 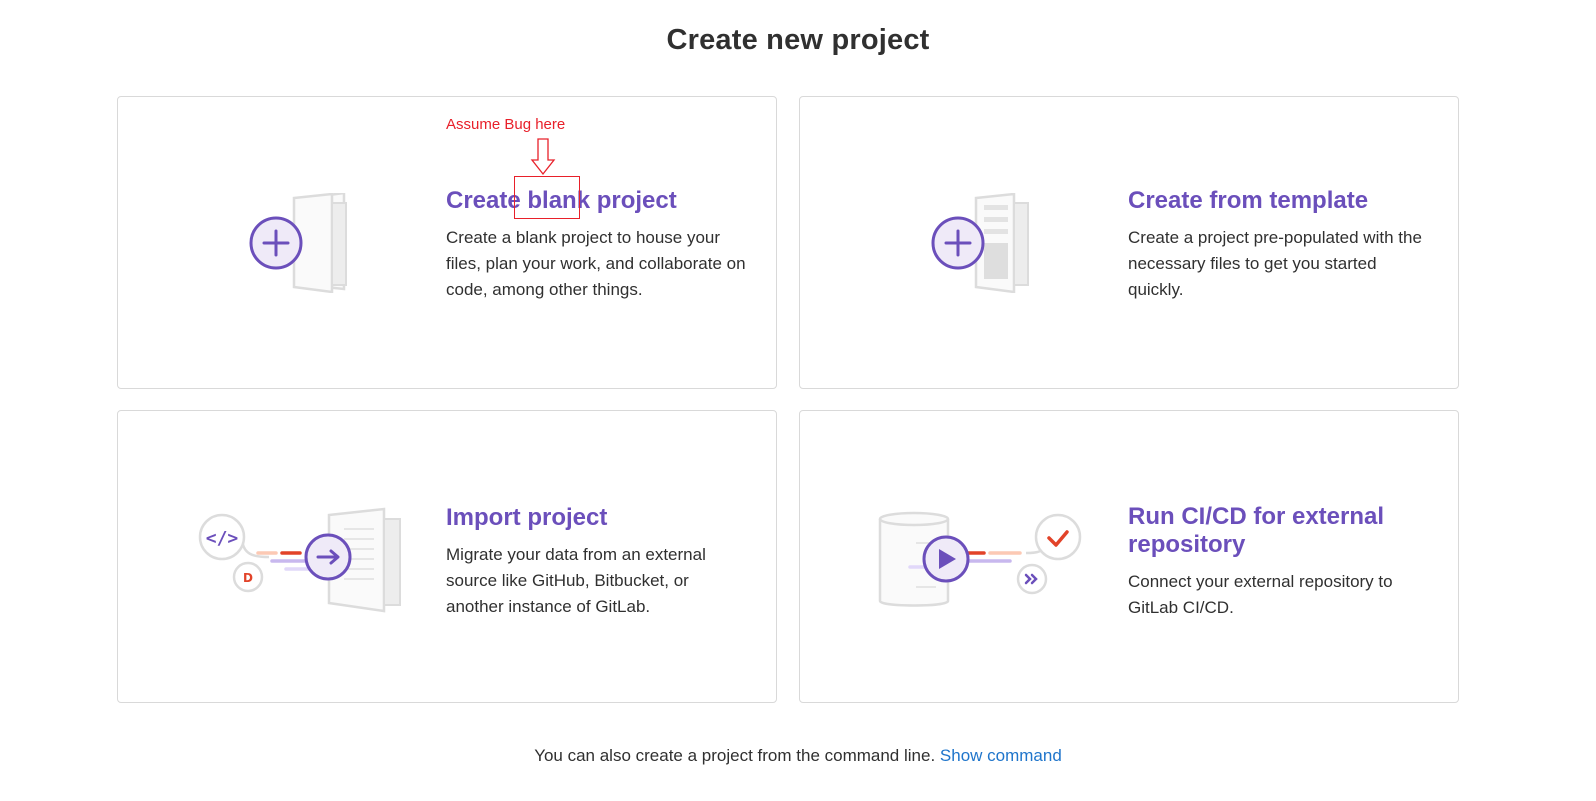 I want to click on down-arrow-icon, so click(x=543, y=157).